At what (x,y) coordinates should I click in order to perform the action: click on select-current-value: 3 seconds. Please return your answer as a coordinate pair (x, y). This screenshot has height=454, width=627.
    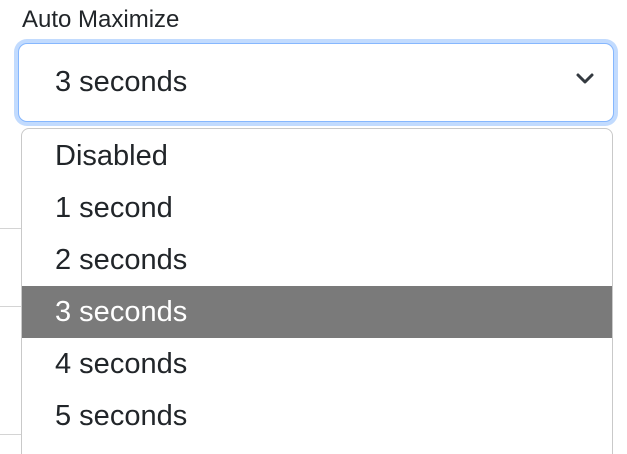
    Looking at the image, I should click on (121, 82).